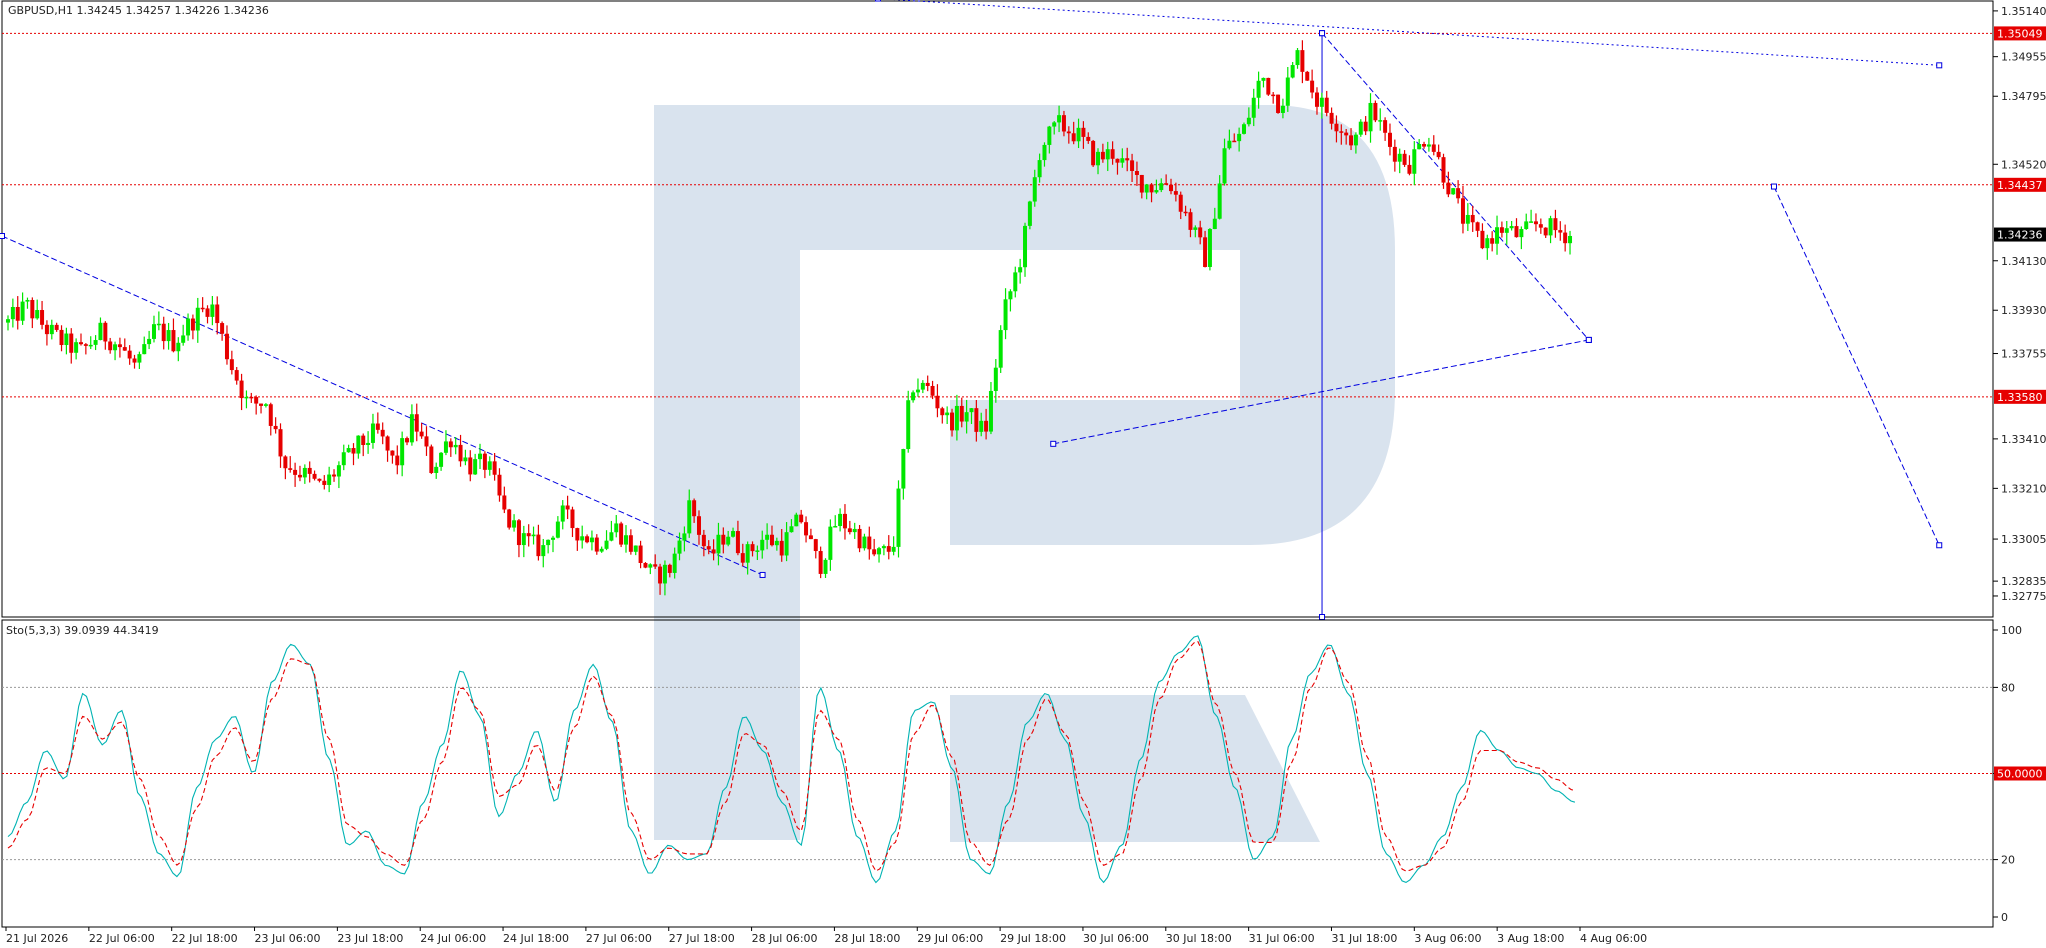  What do you see at coordinates (1116, 938) in the screenshot?
I see `time-tick-label: 30 Jul 06:00` at bounding box center [1116, 938].